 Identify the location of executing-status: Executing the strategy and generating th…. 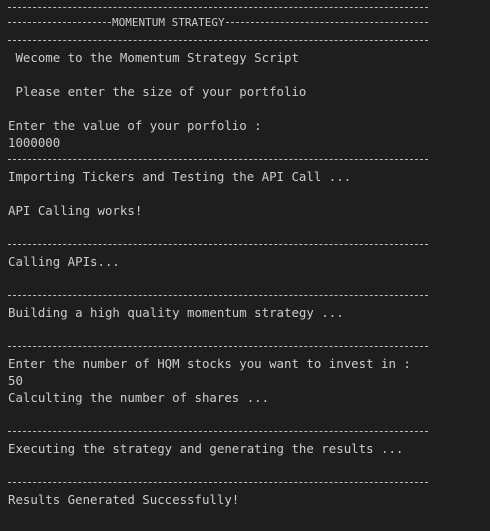
(206, 448).